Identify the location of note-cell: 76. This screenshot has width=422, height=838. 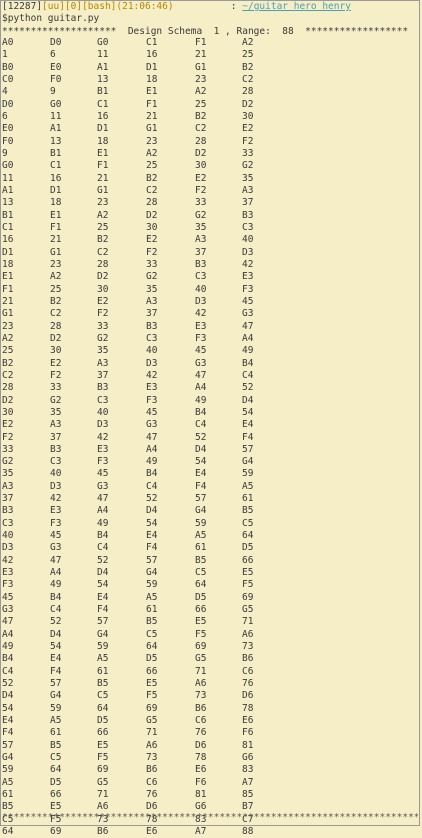
(152, 795).